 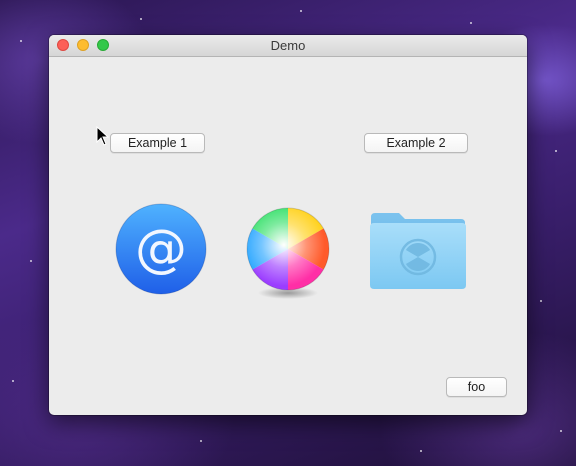 What do you see at coordinates (288, 255) in the screenshot?
I see `color-wheel-icon` at bounding box center [288, 255].